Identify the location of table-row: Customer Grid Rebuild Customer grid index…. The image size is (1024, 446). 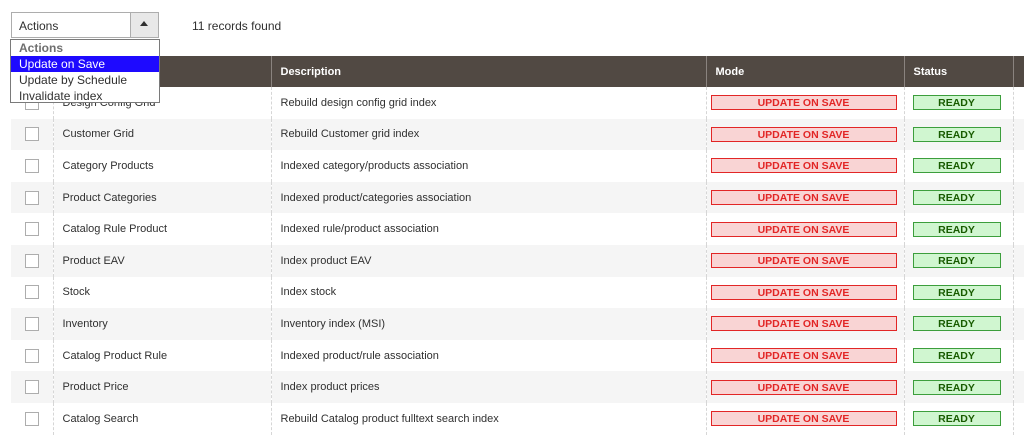
(517, 134).